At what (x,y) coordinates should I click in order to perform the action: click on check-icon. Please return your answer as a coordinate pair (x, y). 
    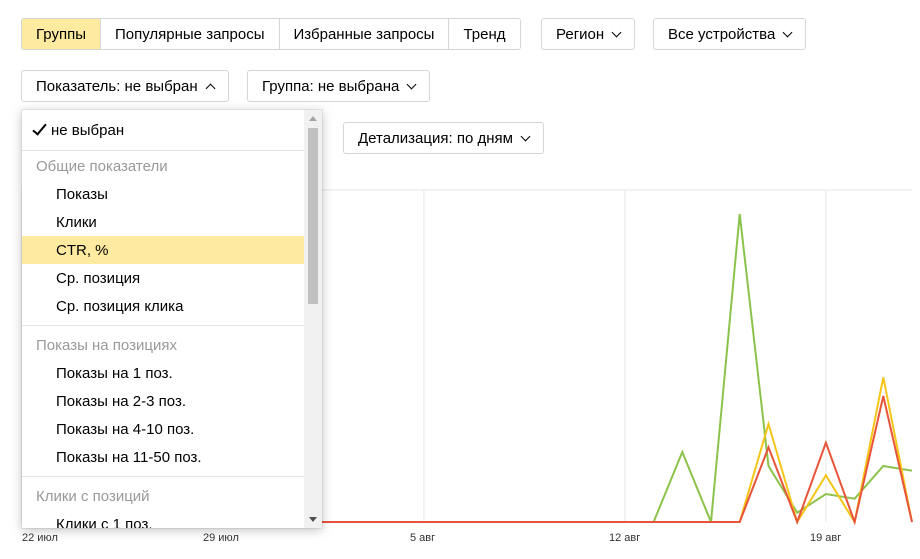
    Looking at the image, I should click on (39, 128).